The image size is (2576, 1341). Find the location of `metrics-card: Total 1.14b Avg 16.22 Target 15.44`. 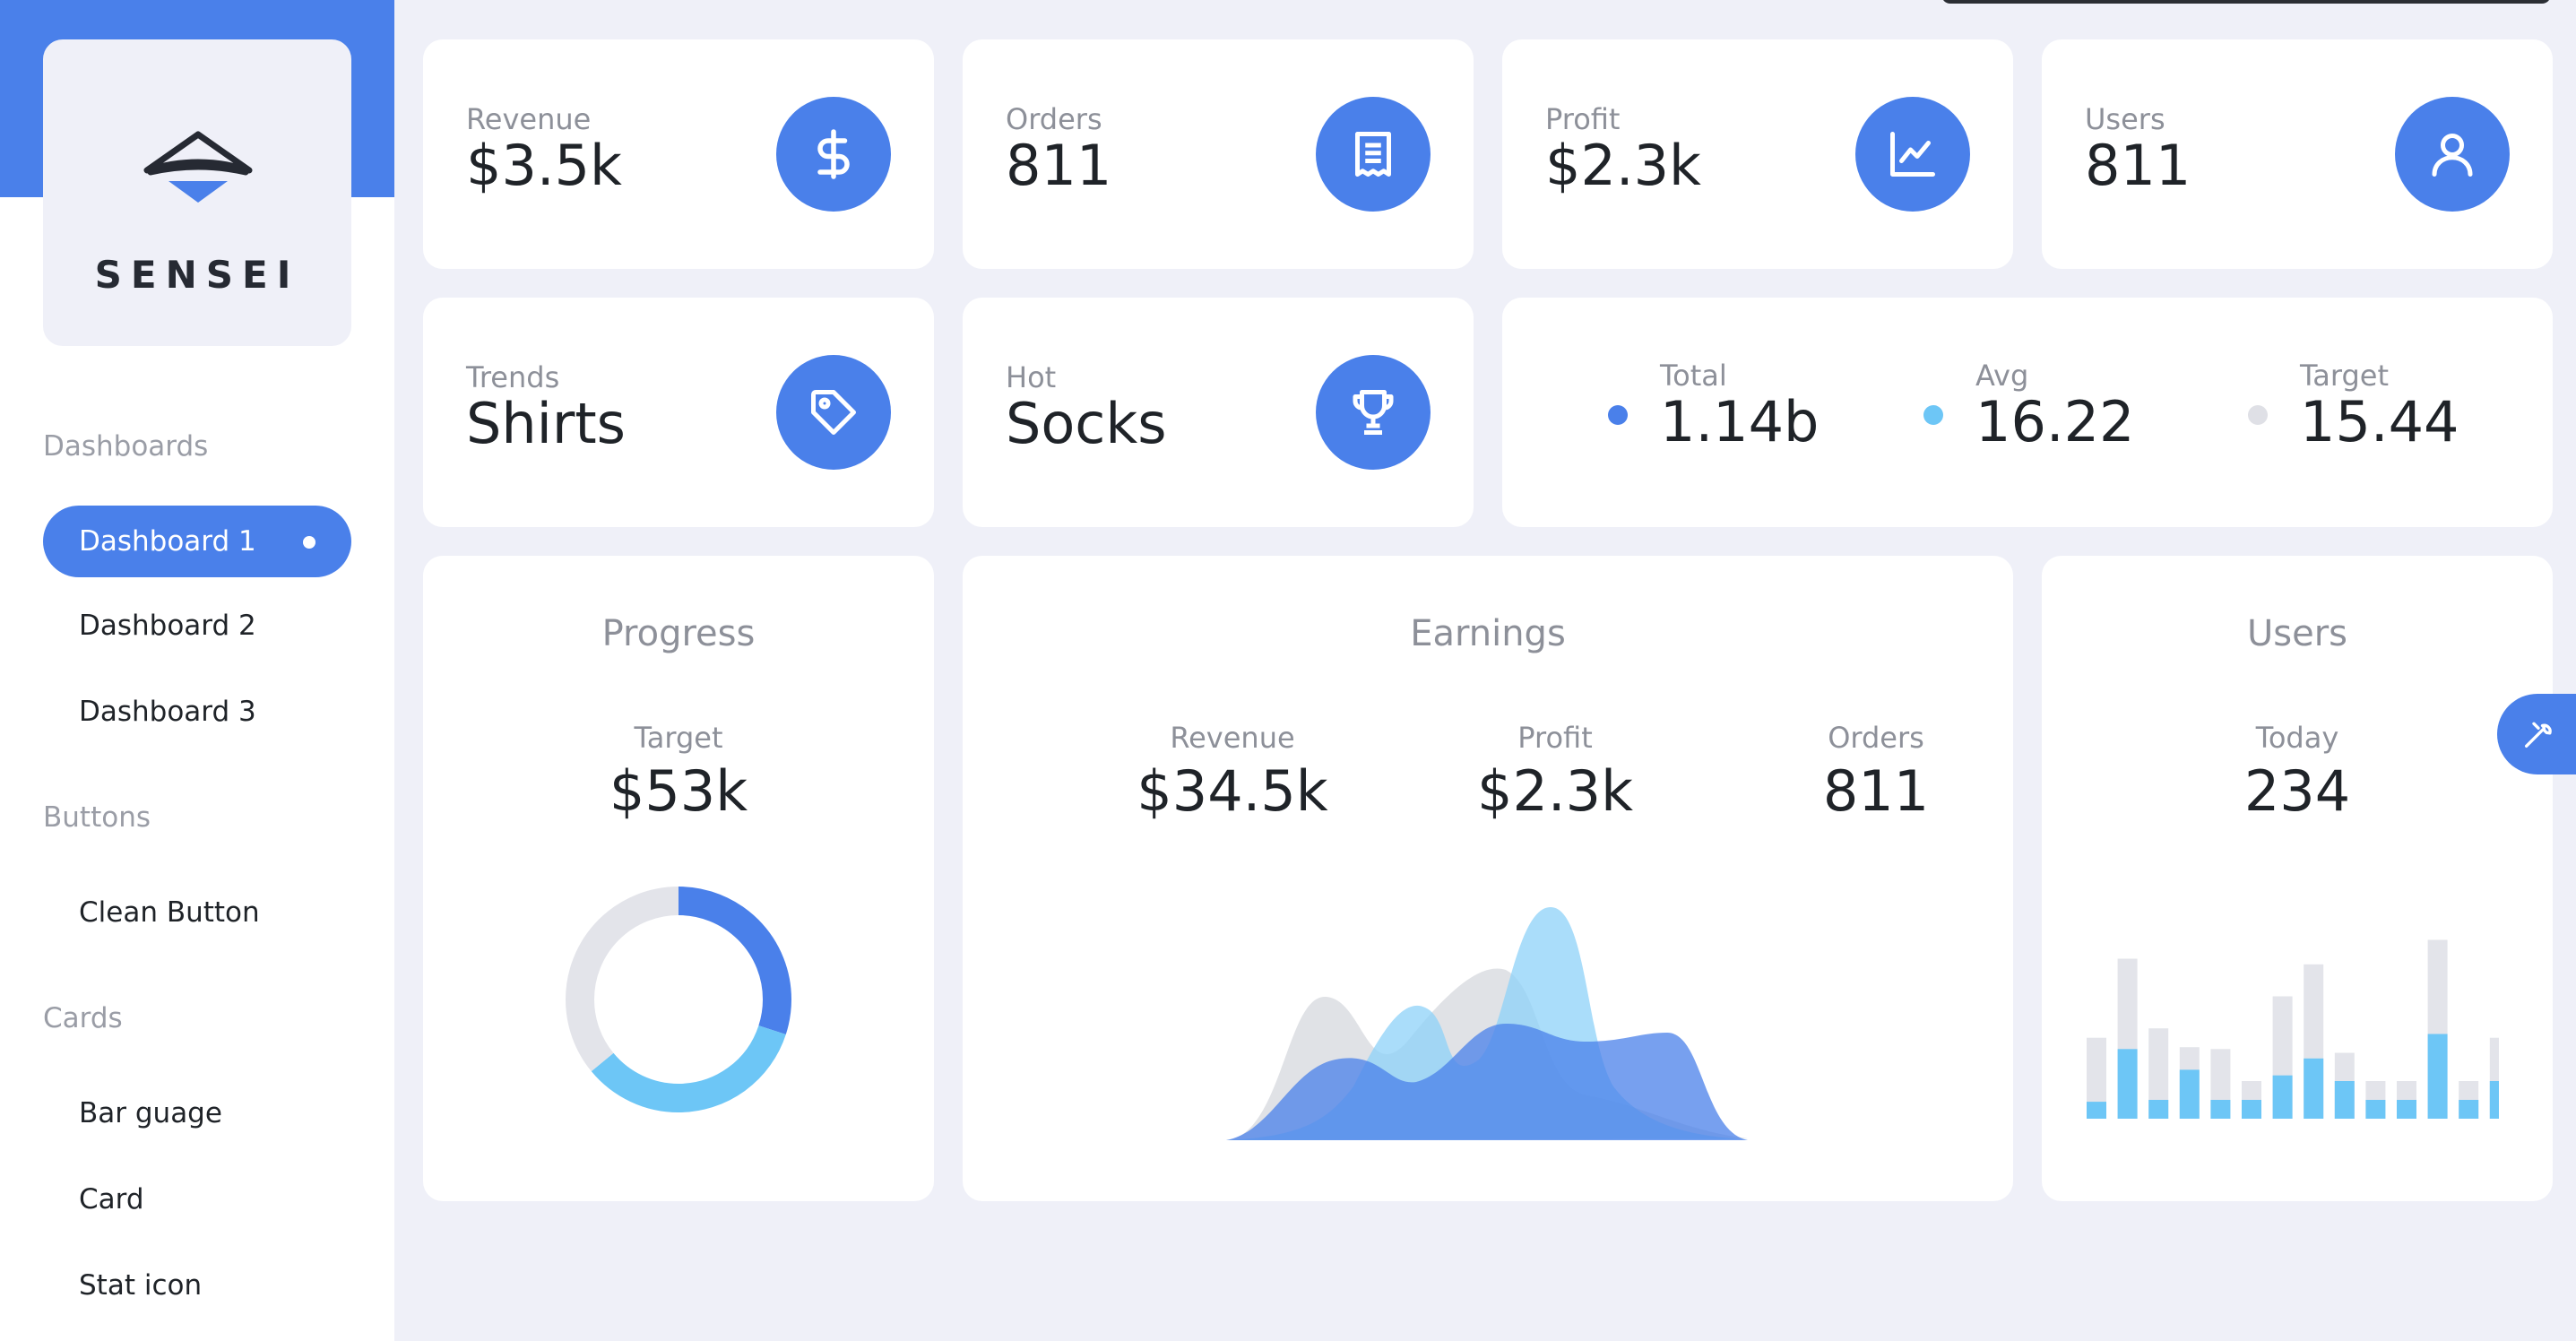

metrics-card: Total 1.14b Avg 16.22 Target 15.44 is located at coordinates (2027, 412).